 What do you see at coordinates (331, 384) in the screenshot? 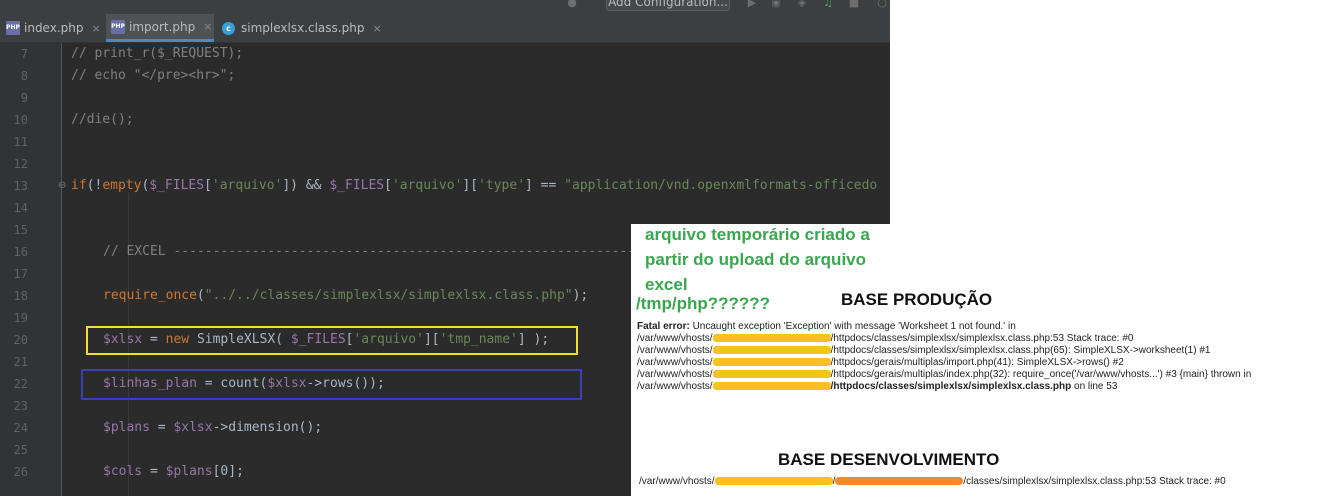
I see `highlight-box-blue` at bounding box center [331, 384].